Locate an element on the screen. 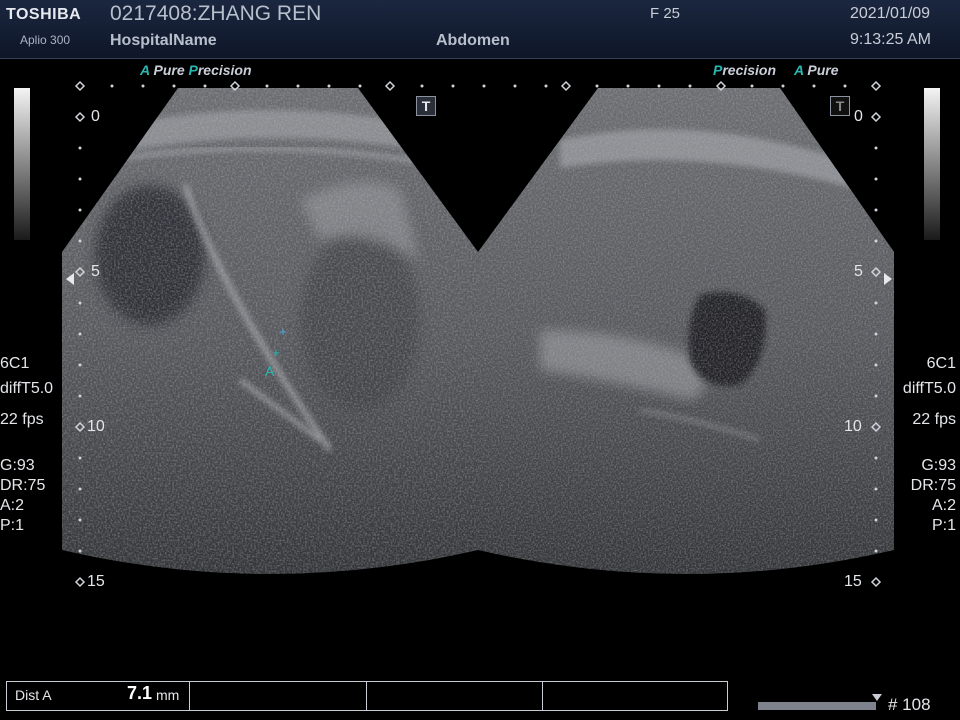 The height and width of the screenshot is (720, 960). right-dynamic-range: DR:75 is located at coordinates (933, 485).